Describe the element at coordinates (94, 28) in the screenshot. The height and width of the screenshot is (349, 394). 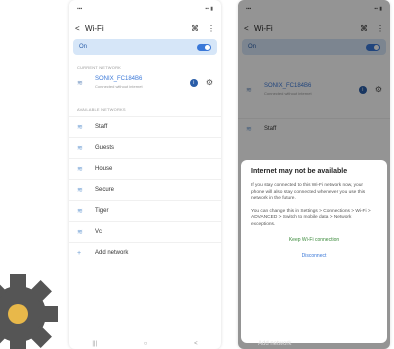
I see `page-title: Wi-Fi` at that location.